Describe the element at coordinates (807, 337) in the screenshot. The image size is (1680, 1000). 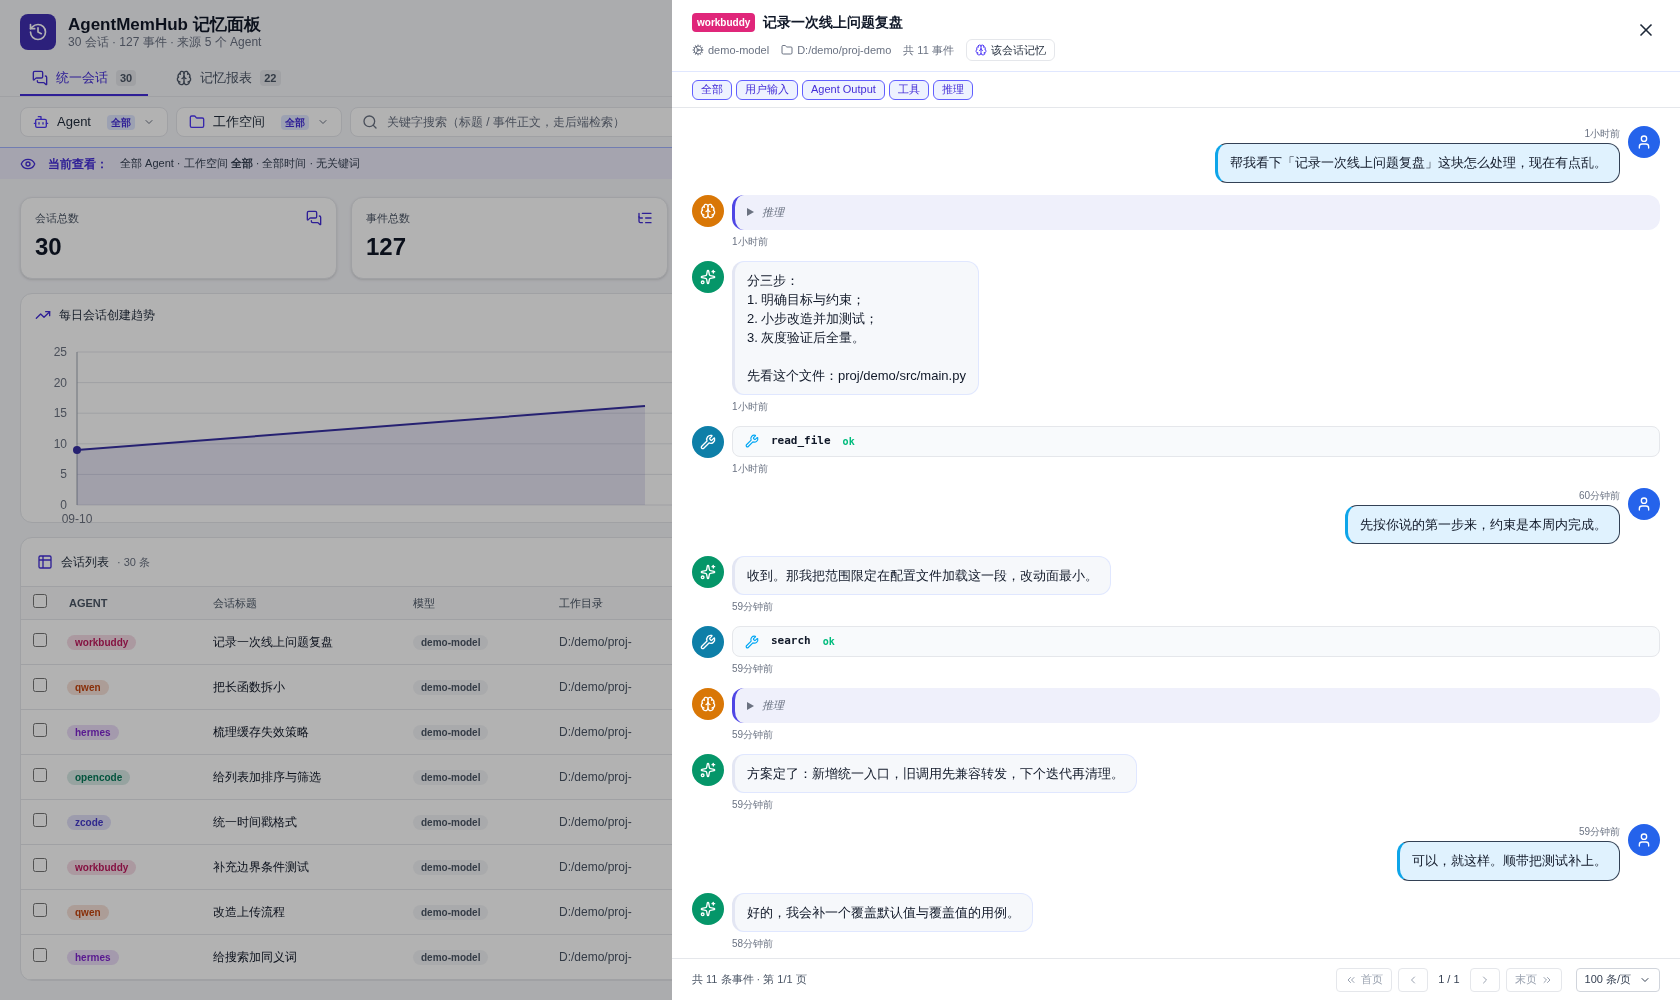
I see `message-line: 3. 灰度验证后全量。` at that location.